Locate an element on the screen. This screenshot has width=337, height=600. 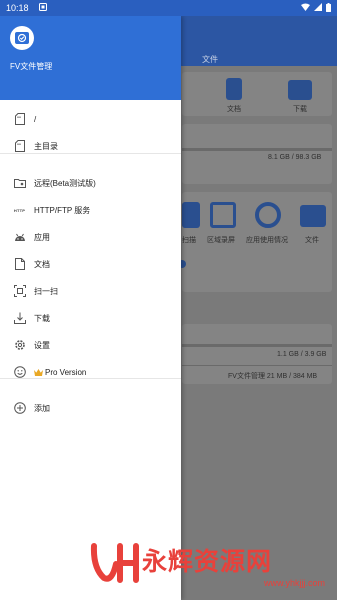
drawer-item-label: 文档 is located at coordinates (42, 264).